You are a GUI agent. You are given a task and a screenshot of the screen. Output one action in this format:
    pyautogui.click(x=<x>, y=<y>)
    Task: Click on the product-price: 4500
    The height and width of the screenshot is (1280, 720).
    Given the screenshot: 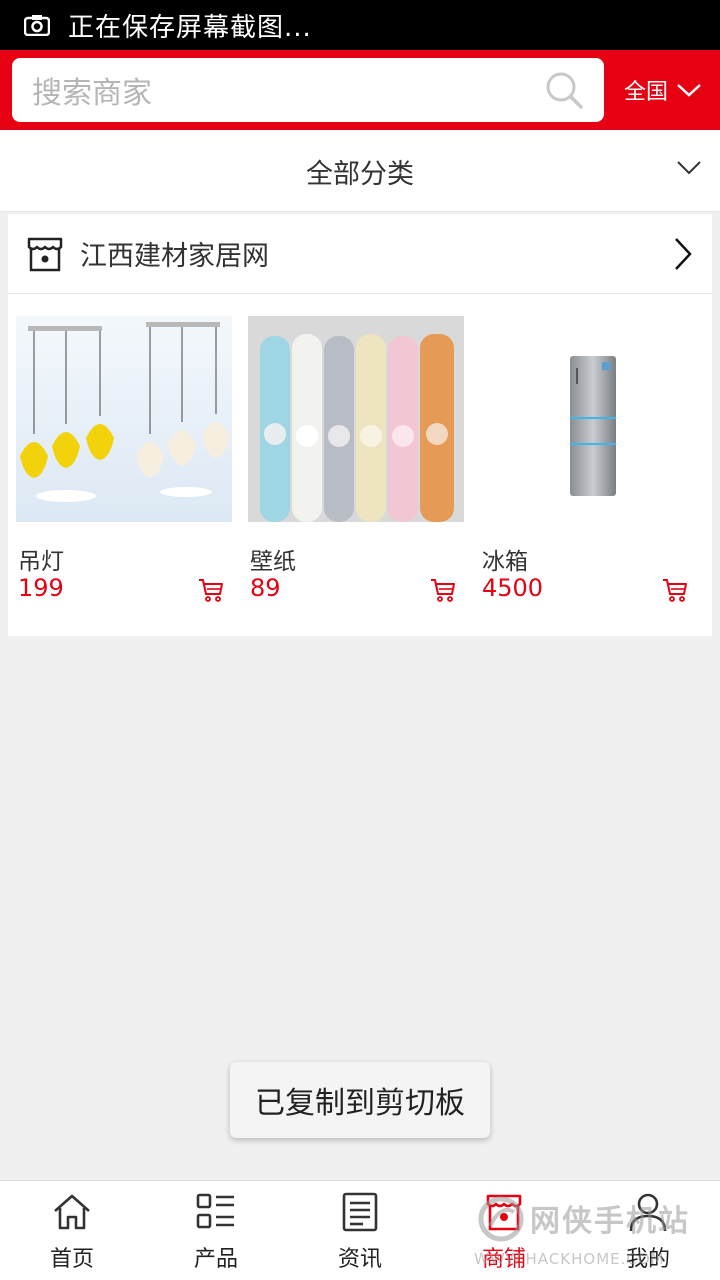 What is the action you would take?
    pyautogui.click(x=513, y=588)
    